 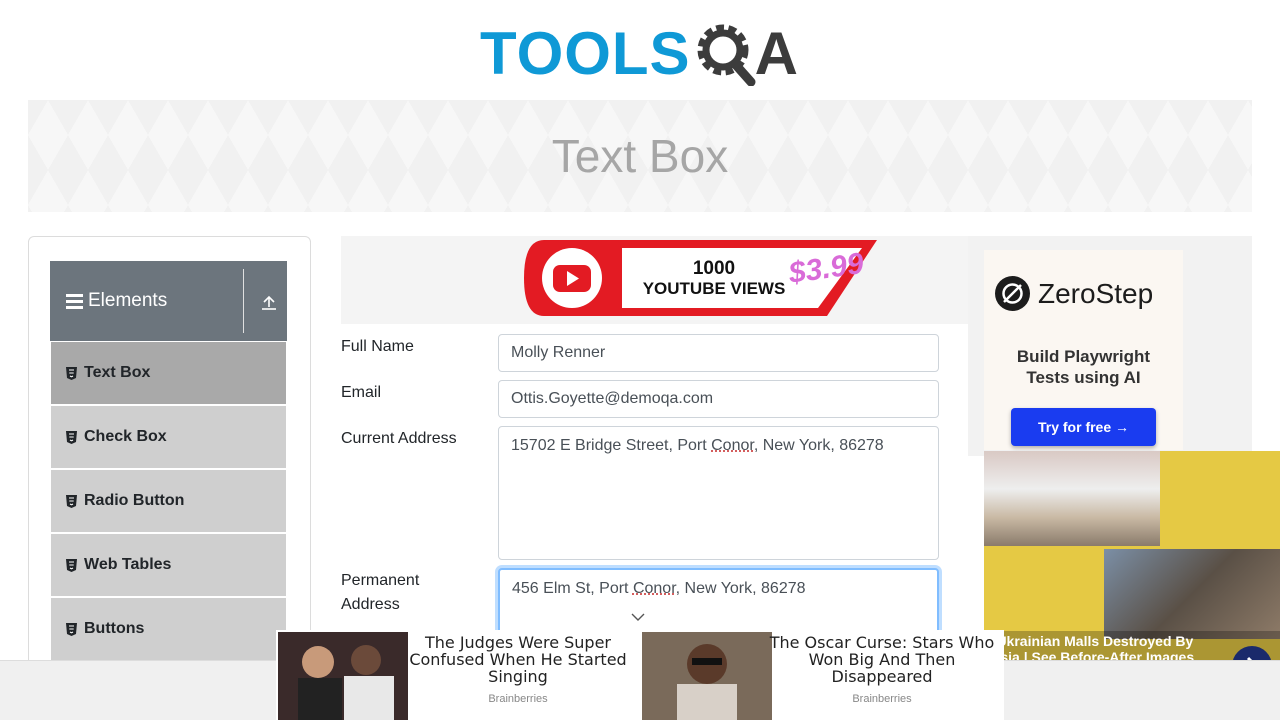 What do you see at coordinates (343, 676) in the screenshot?
I see `judges-ad-image` at bounding box center [343, 676].